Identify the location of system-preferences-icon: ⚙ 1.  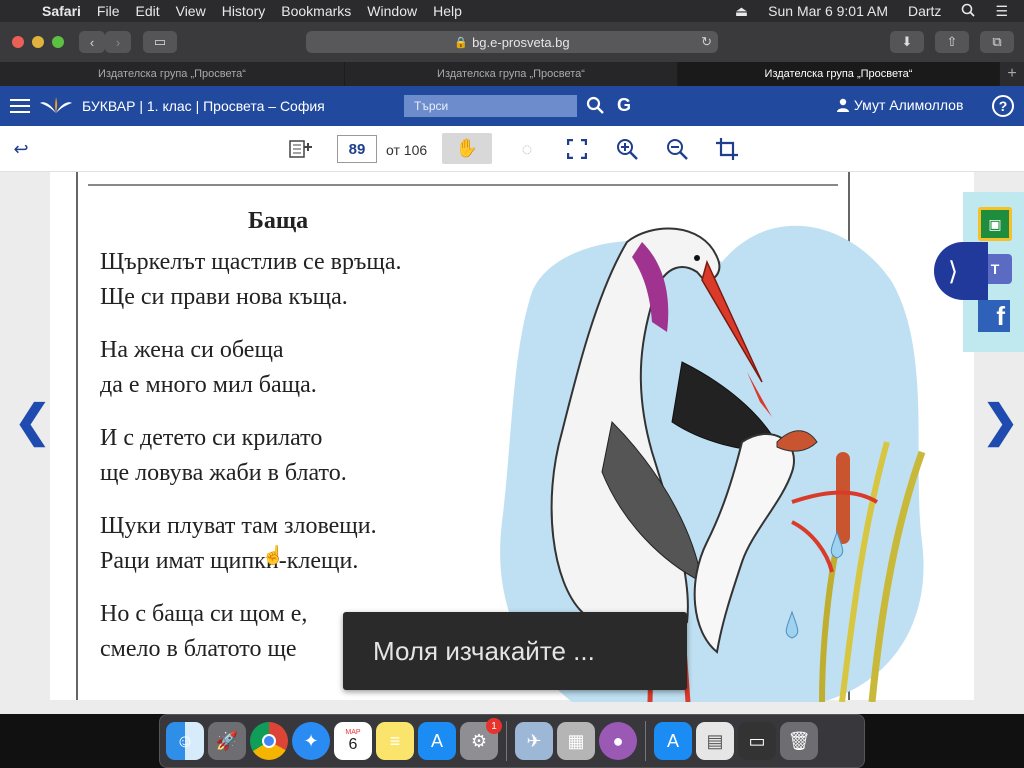
(481, 739).